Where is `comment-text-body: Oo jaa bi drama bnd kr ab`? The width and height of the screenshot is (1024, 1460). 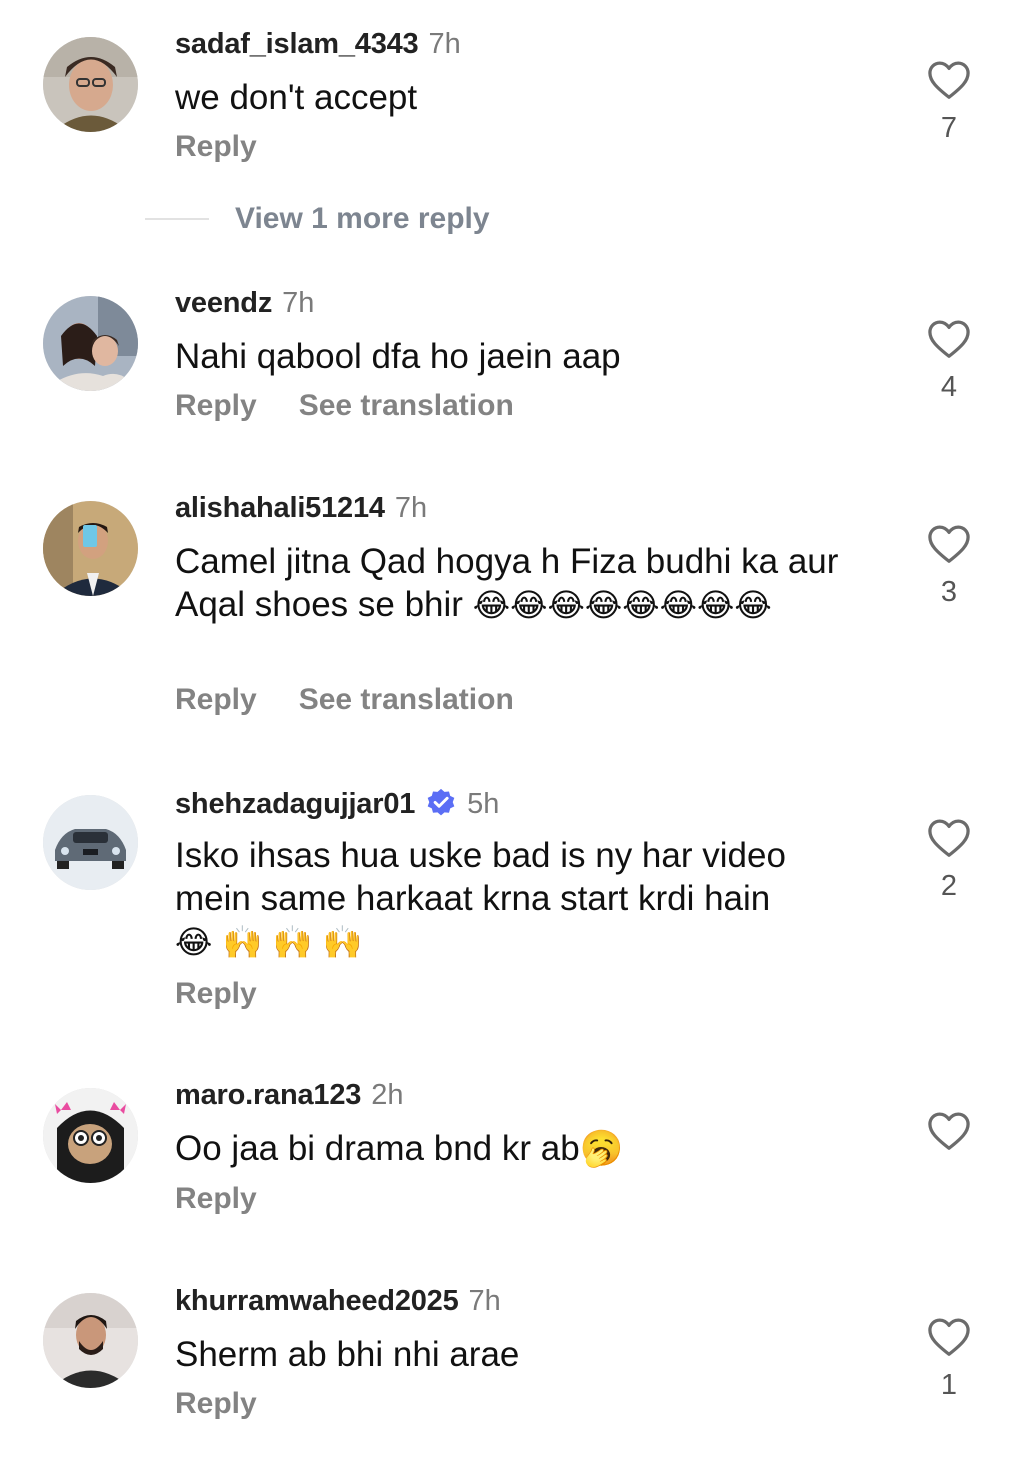 comment-text-body: Oo jaa bi drama bnd kr ab is located at coordinates (377, 1148).